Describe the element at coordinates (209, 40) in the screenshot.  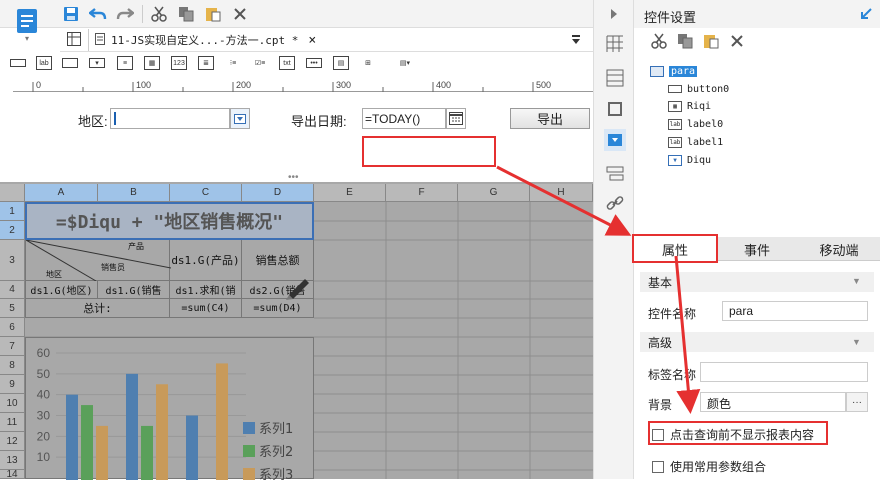
I see `editor-tab: 11-JS实现自定义...-方法一.cpt * ×` at that location.